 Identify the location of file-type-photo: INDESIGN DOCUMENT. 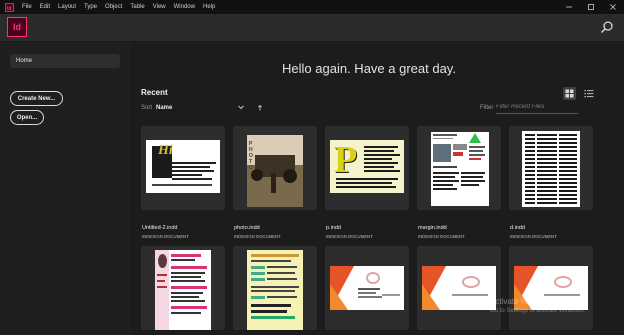
(257, 236).